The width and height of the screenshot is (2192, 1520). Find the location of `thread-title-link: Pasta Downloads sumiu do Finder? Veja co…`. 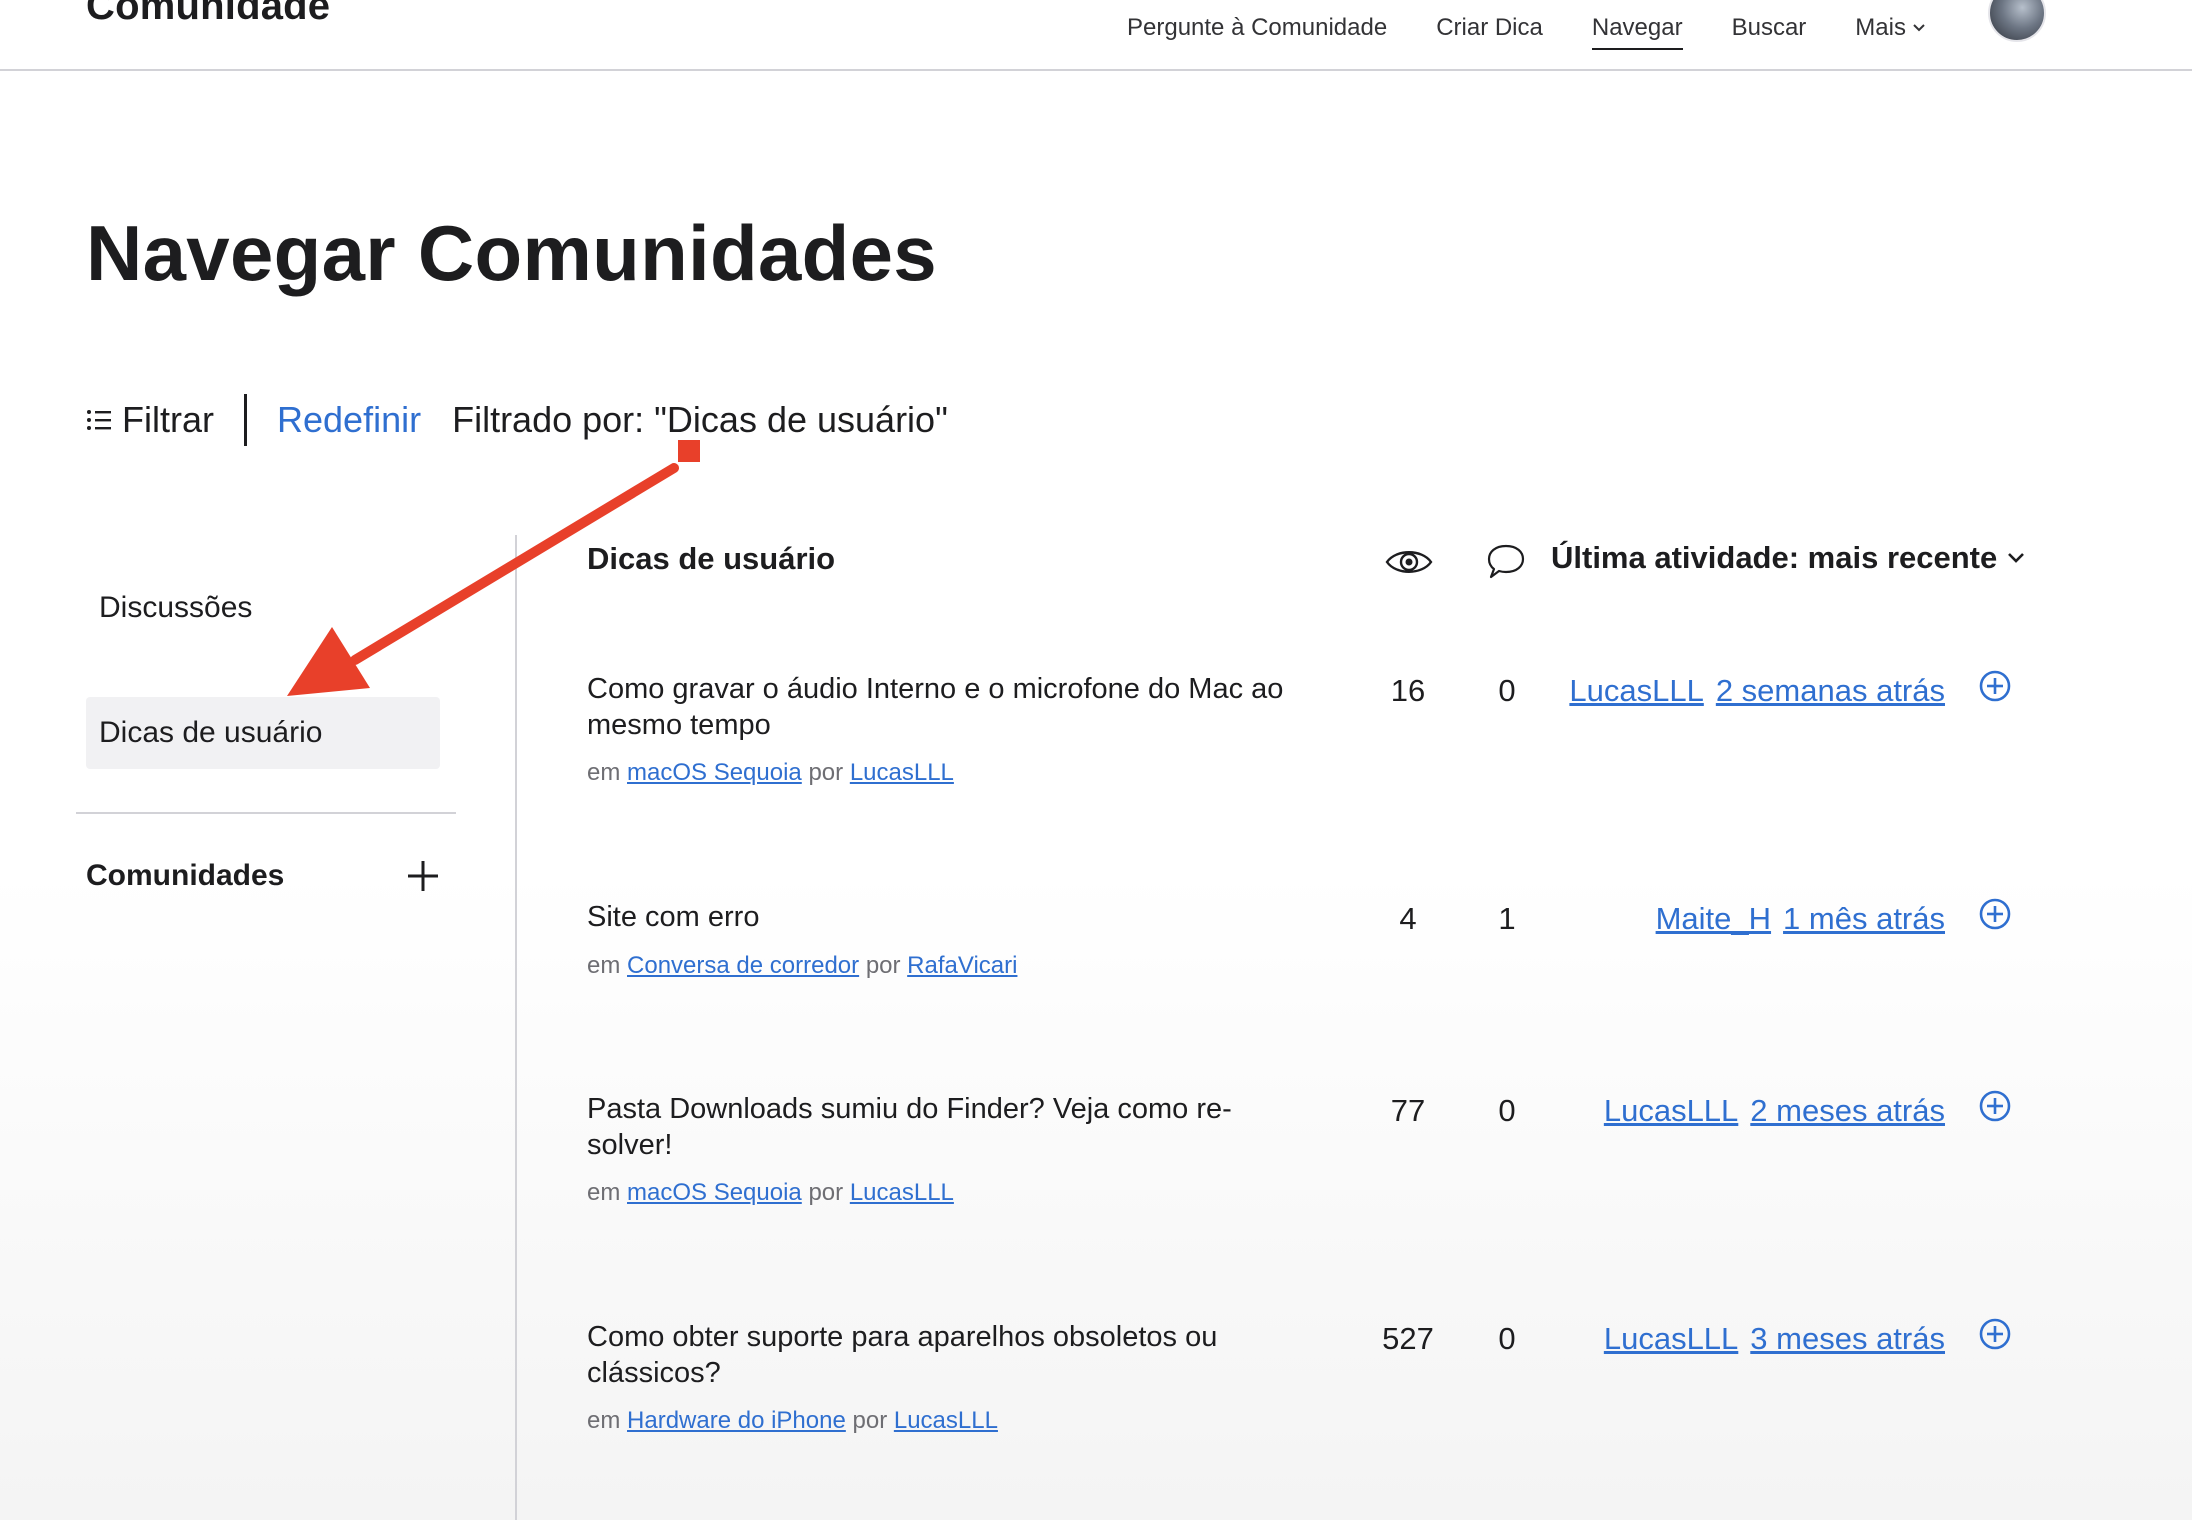

thread-title-link: Pasta Downloads sumiu do Finder? Veja co… is located at coordinates (937, 1127).